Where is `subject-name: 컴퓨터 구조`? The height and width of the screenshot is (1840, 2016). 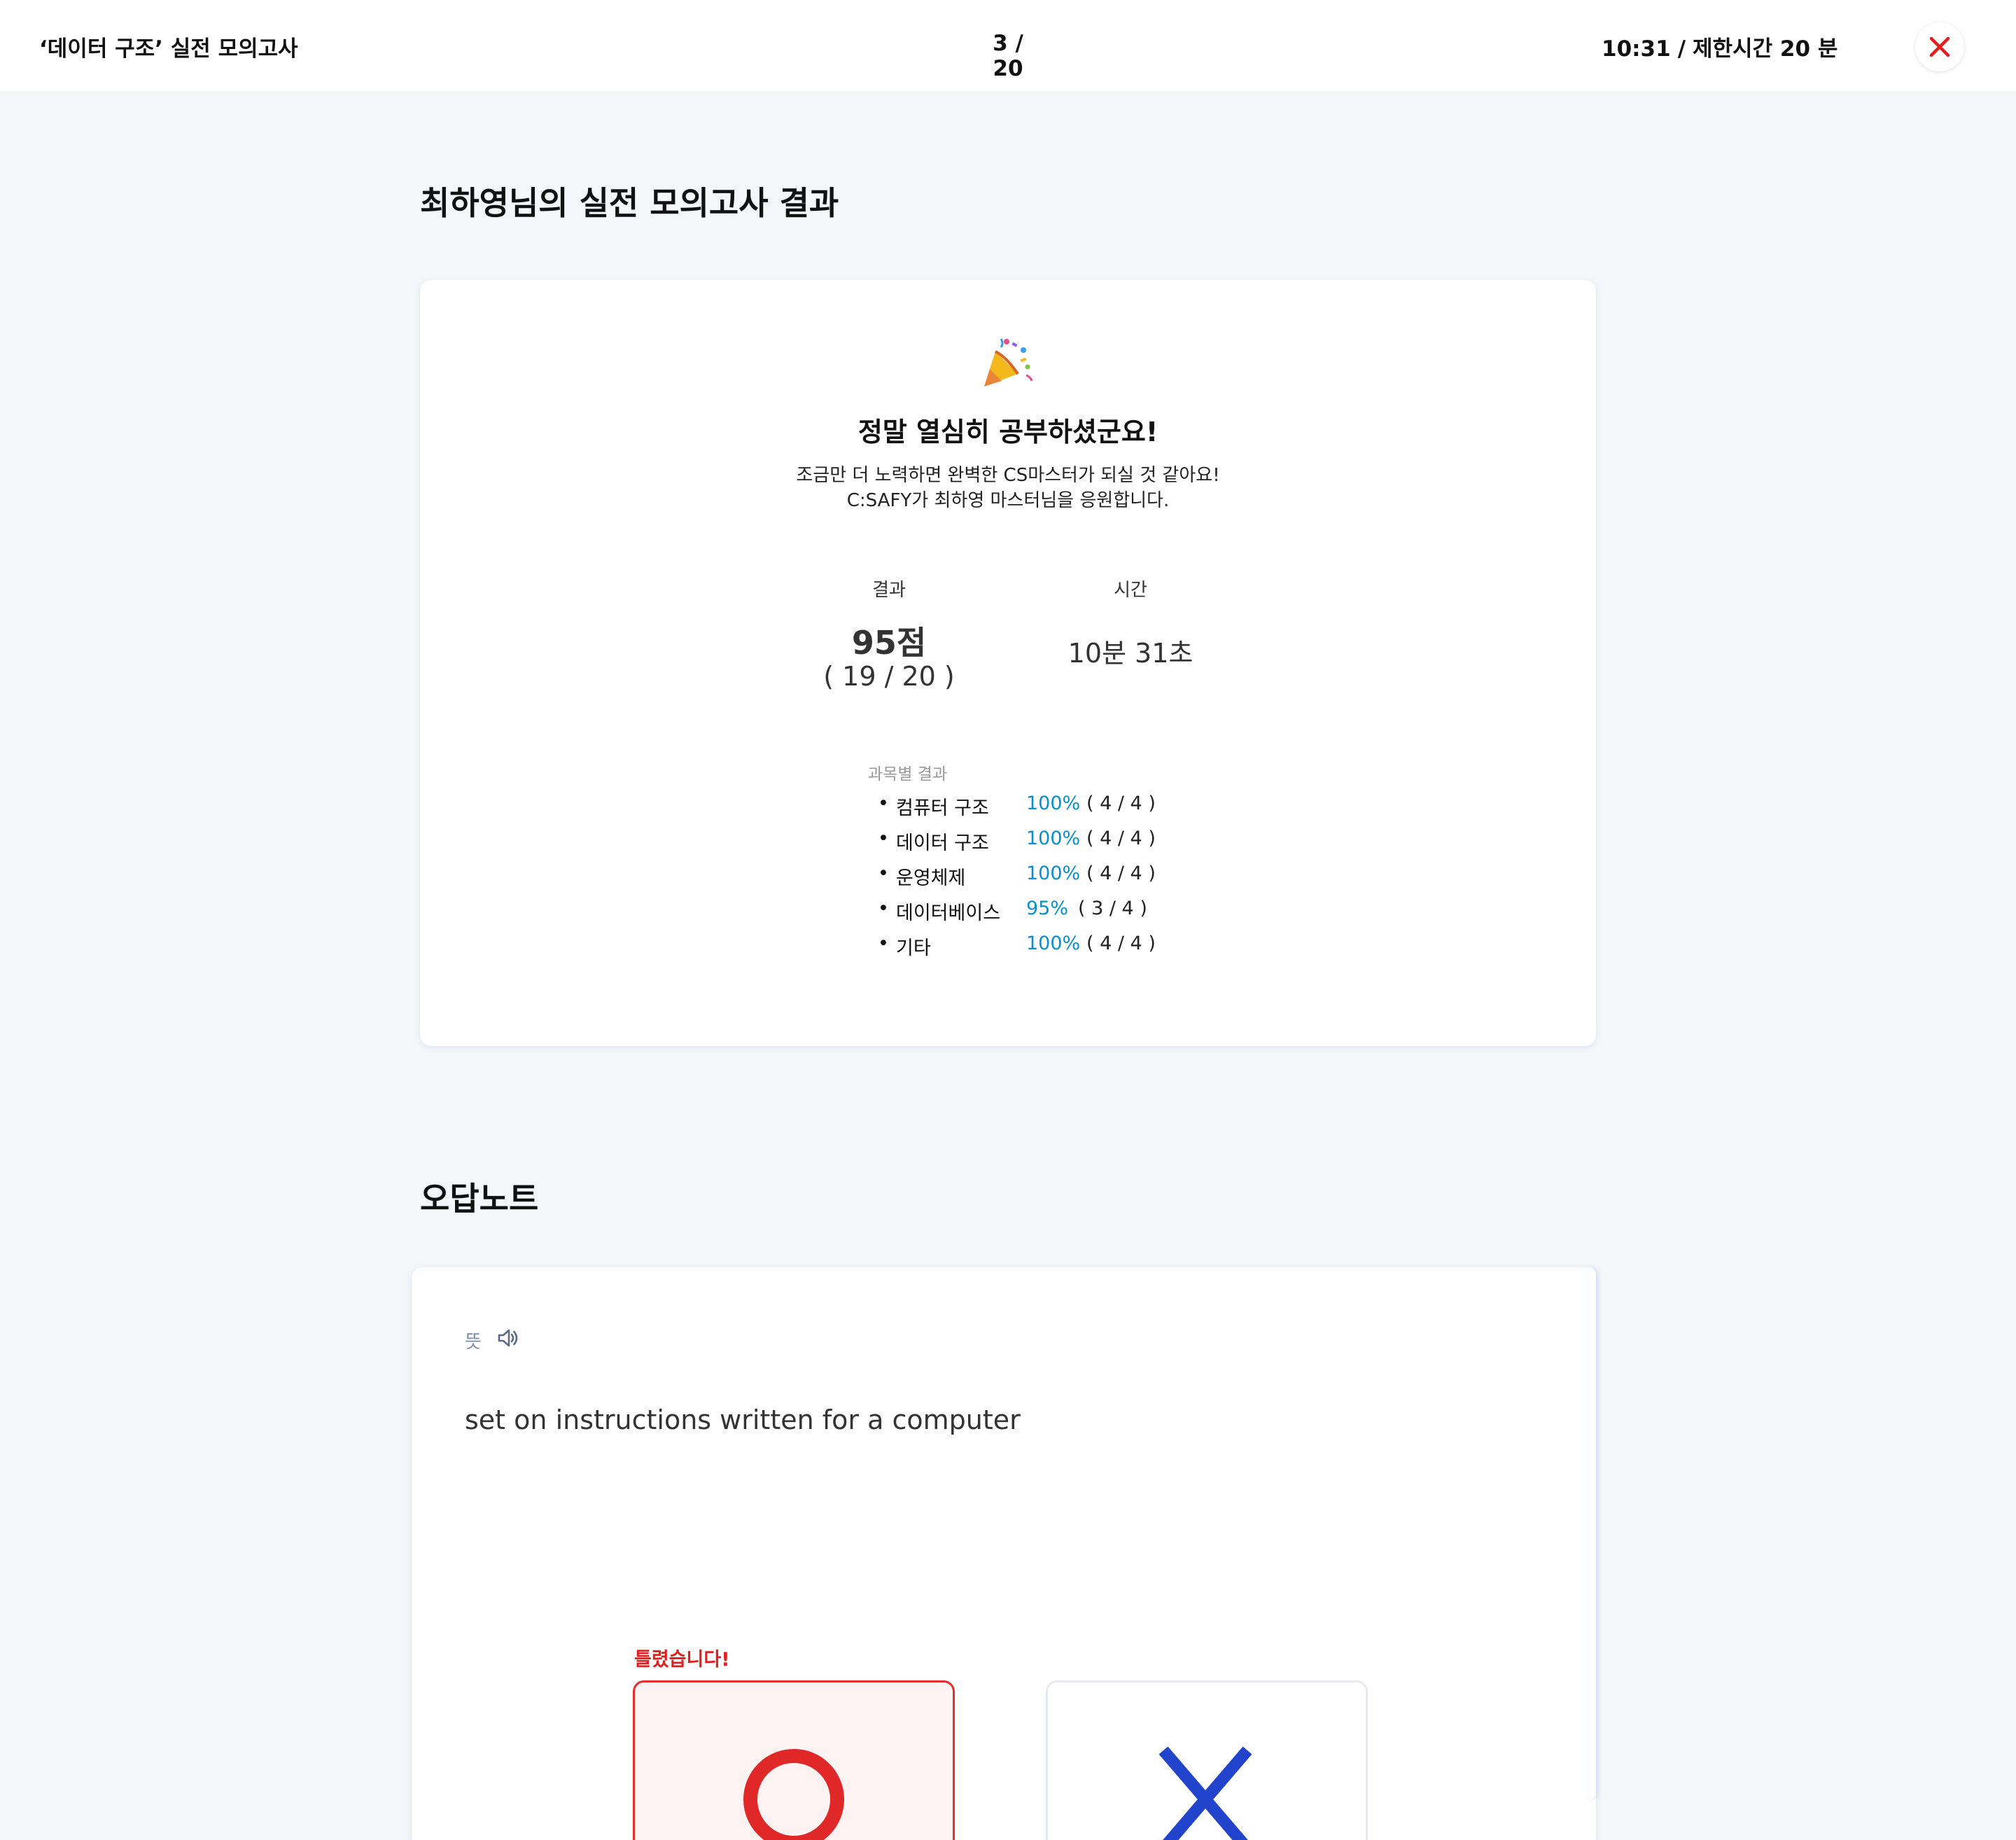 subject-name: 컴퓨터 구조 is located at coordinates (942, 808).